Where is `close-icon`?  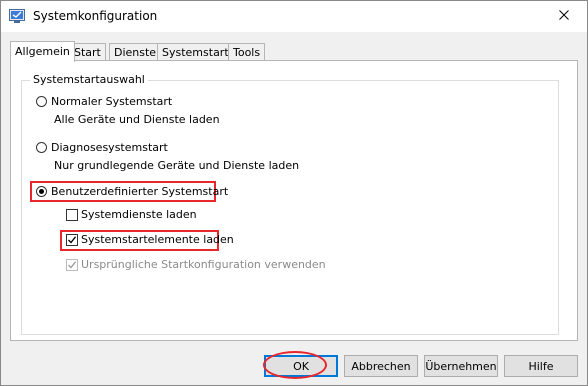 close-icon is located at coordinates (564, 16).